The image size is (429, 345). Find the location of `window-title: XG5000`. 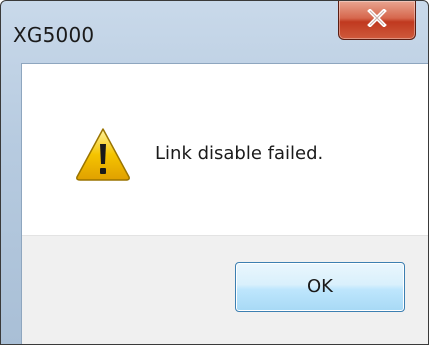

window-title: XG5000 is located at coordinates (54, 35).